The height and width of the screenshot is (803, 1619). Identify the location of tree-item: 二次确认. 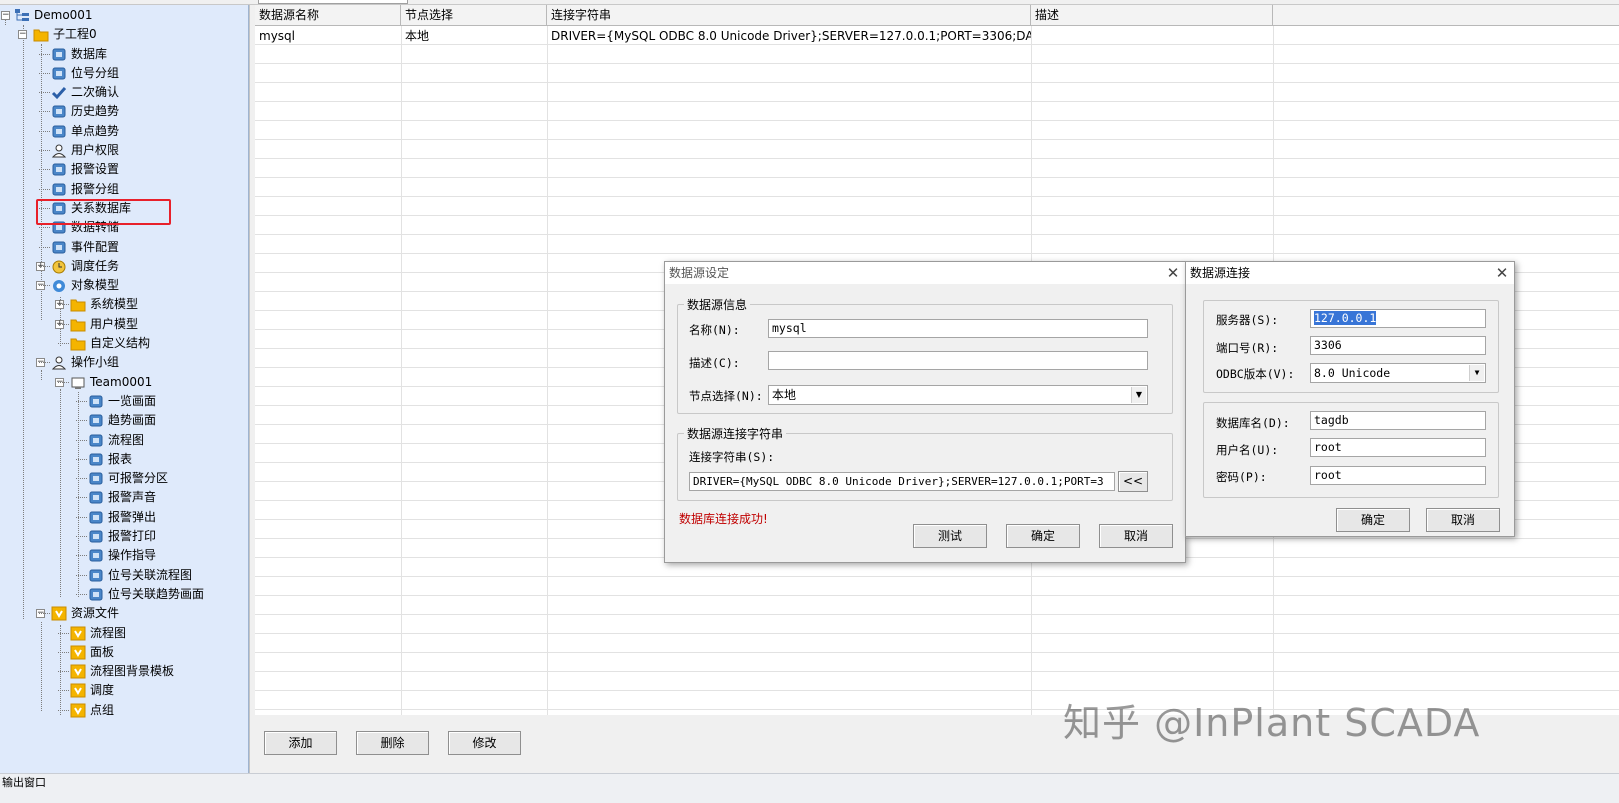
(120, 92).